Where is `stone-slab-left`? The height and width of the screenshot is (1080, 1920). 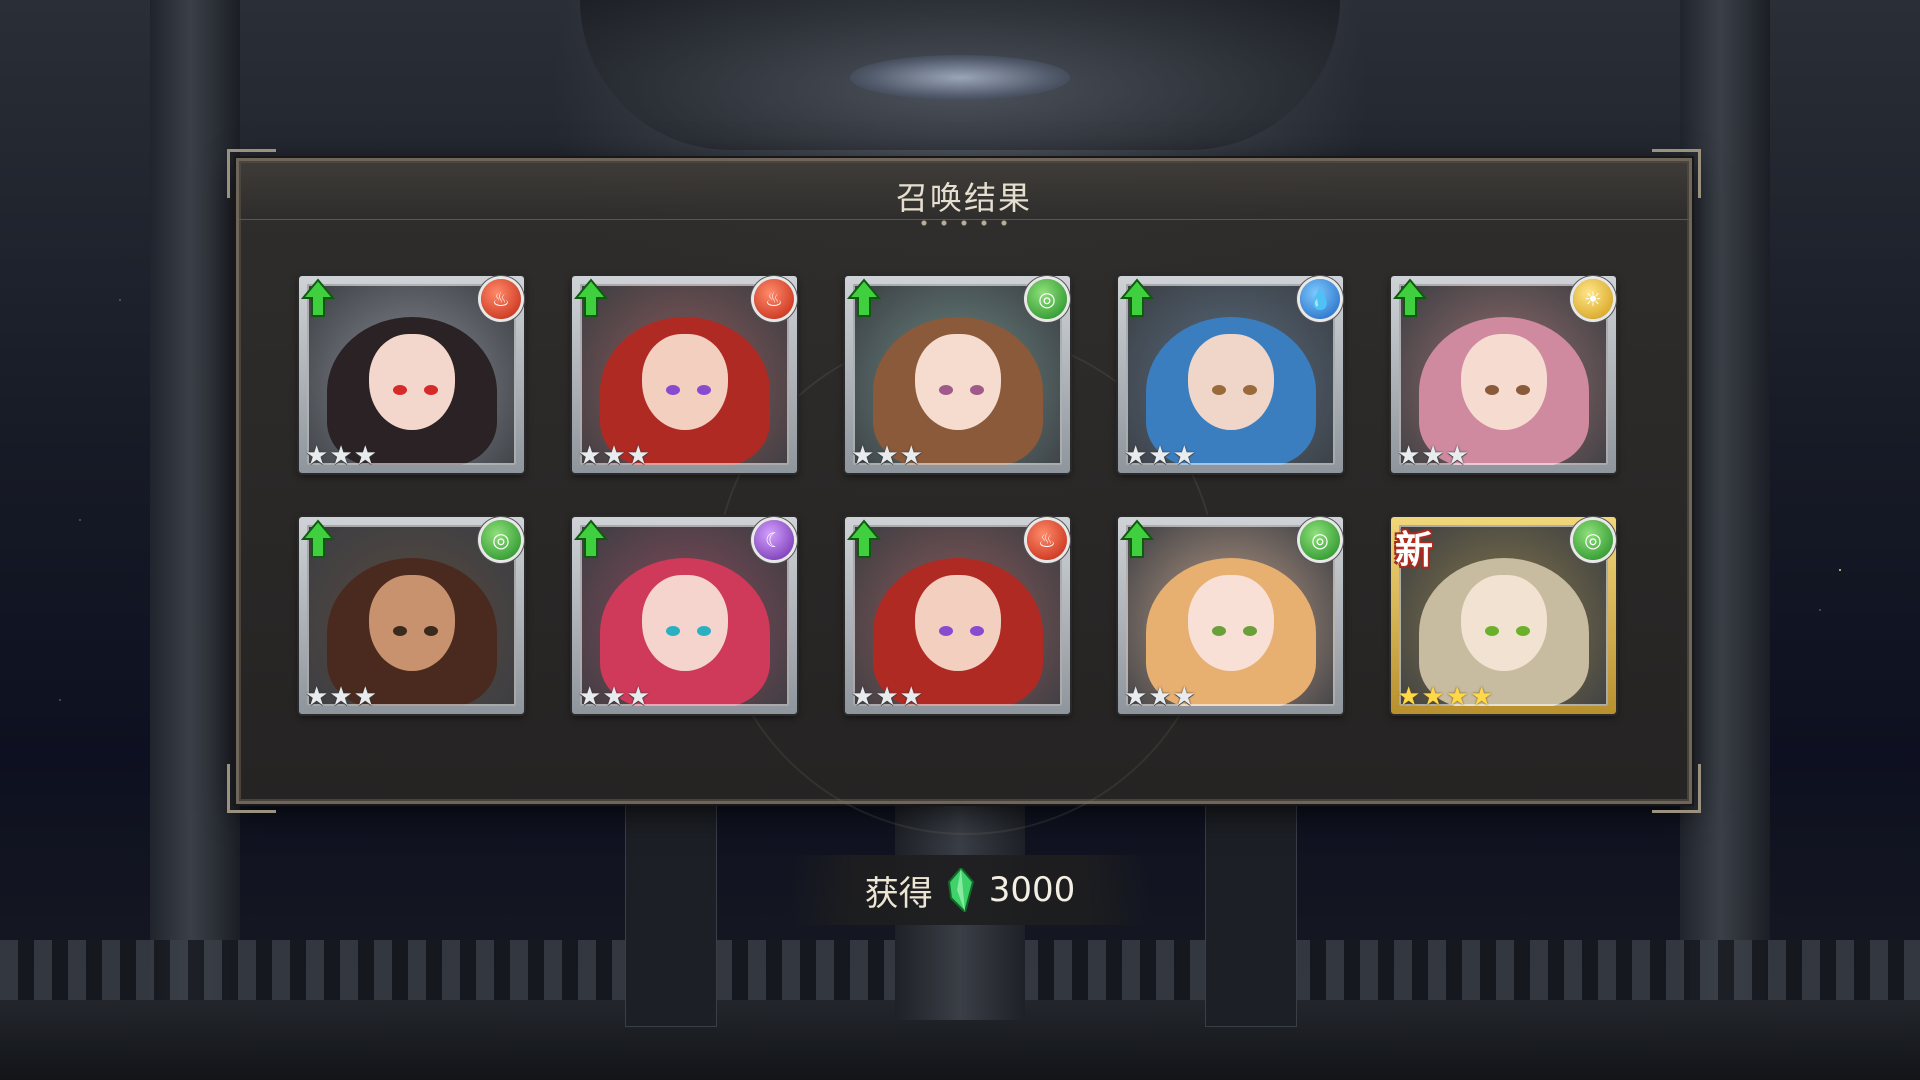
stone-slab-left is located at coordinates (671, 916).